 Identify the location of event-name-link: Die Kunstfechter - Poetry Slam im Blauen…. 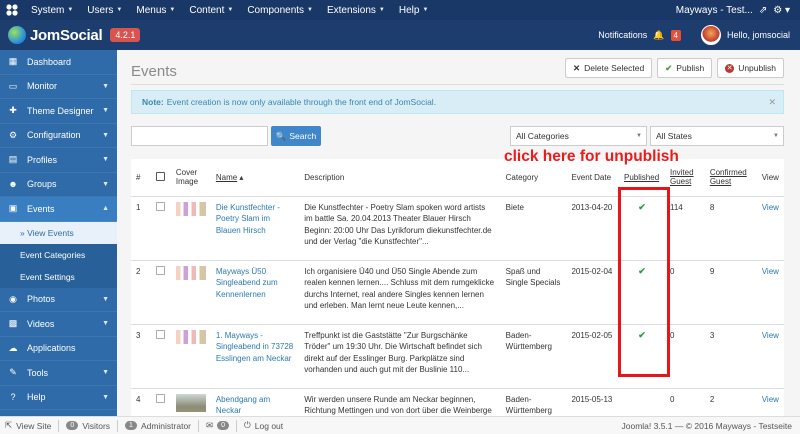
(248, 219).